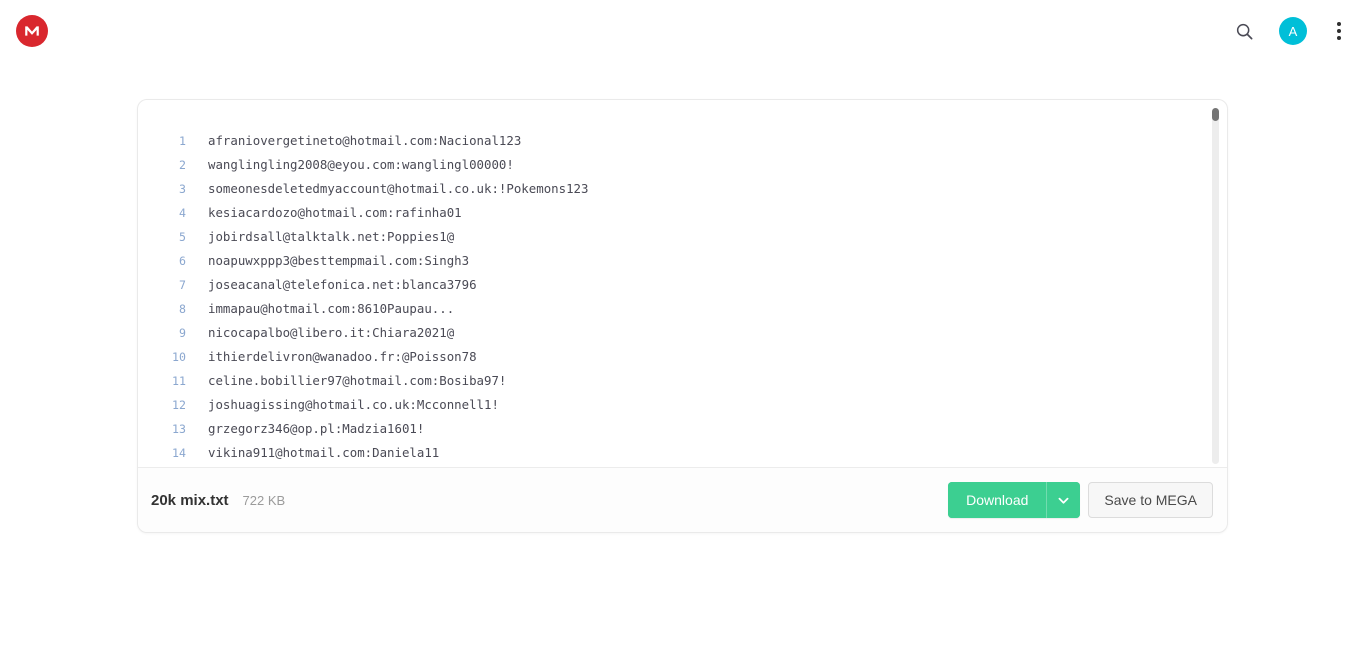 Image resolution: width=1365 pixels, height=650 pixels. I want to click on chevron-down-icon, so click(1063, 500).